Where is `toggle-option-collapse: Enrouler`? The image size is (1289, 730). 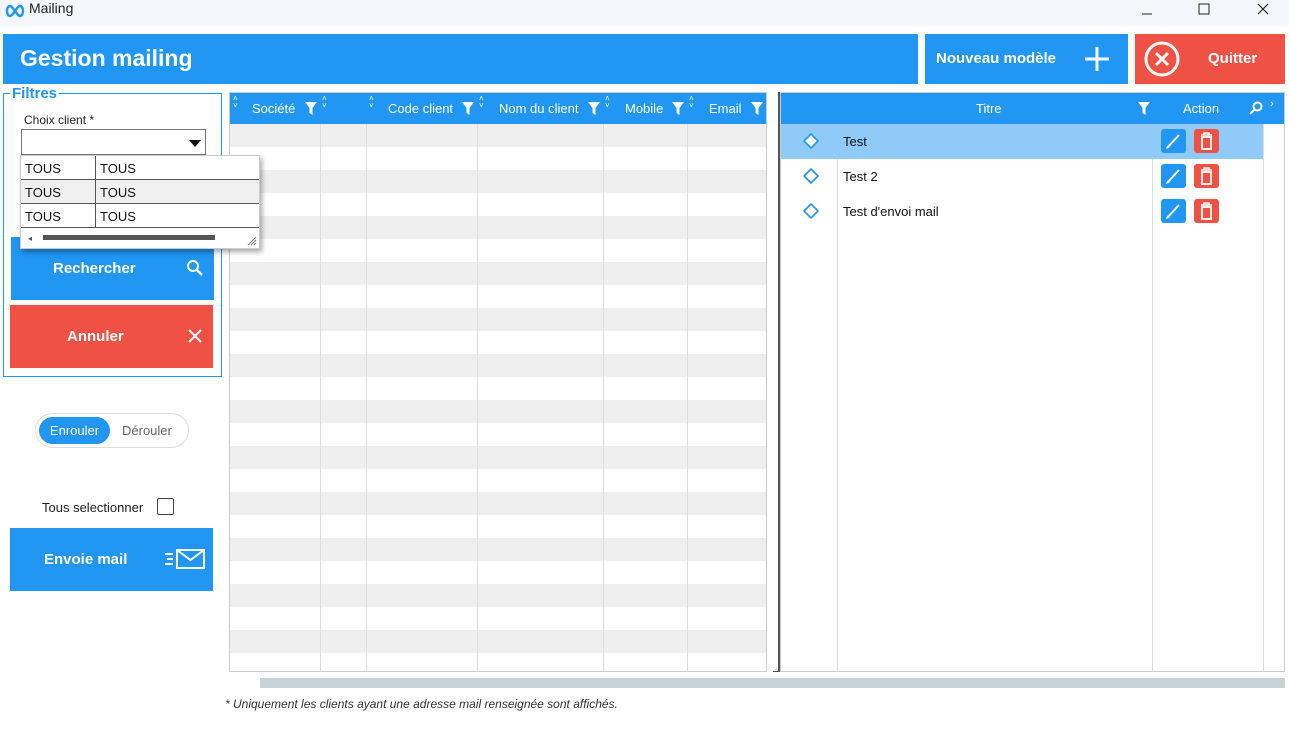
toggle-option-collapse: Enrouler is located at coordinates (74, 430).